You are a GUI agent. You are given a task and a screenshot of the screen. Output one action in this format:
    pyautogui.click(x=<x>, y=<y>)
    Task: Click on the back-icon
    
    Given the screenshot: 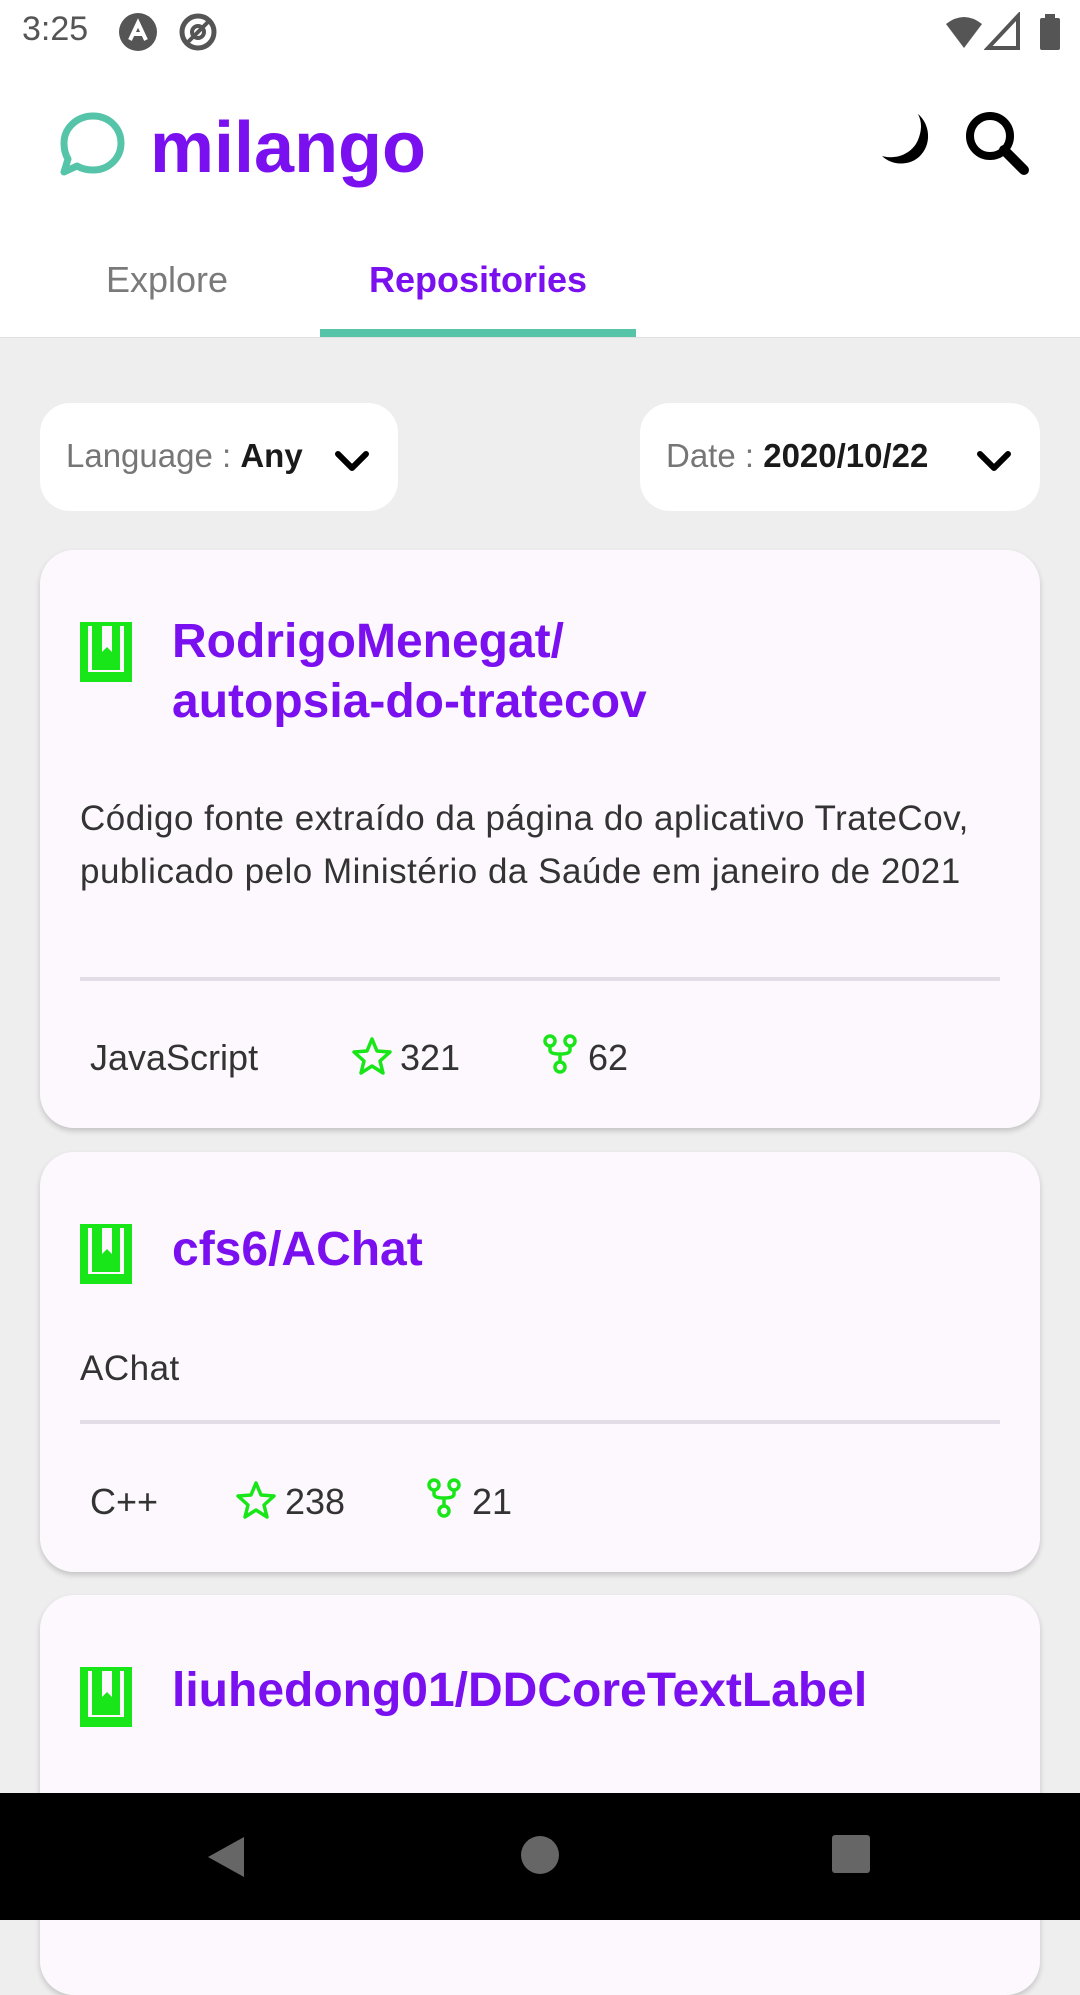 What is the action you would take?
    pyautogui.click(x=226, y=1857)
    